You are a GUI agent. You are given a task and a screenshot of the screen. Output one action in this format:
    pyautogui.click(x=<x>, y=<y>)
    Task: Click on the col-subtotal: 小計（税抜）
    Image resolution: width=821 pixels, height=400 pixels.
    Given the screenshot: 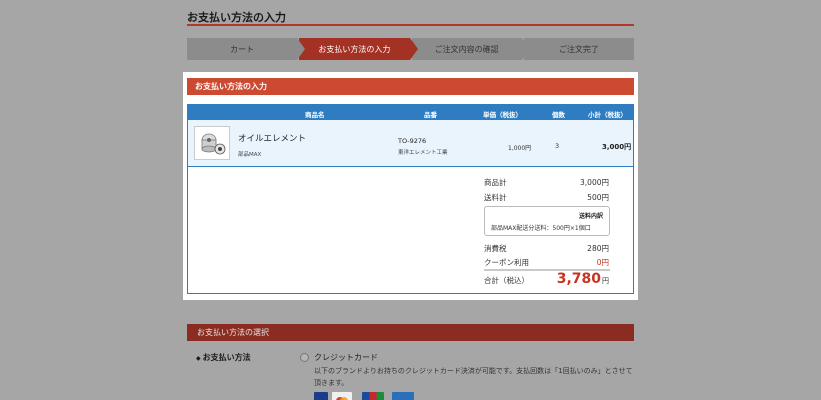 What is the action you would take?
    pyautogui.click(x=607, y=115)
    